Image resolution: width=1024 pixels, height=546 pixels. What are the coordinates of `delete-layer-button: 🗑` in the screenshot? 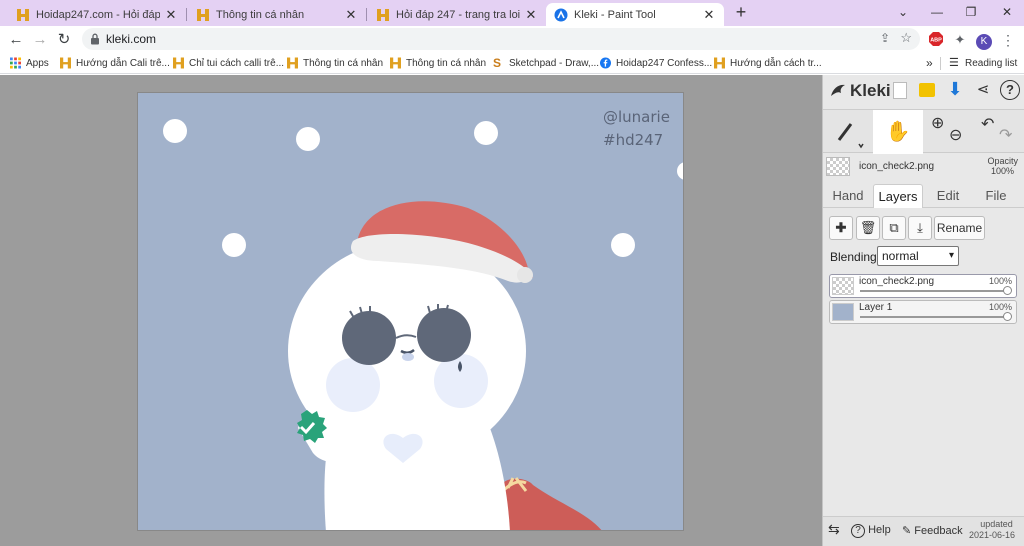 It's located at (868, 228).